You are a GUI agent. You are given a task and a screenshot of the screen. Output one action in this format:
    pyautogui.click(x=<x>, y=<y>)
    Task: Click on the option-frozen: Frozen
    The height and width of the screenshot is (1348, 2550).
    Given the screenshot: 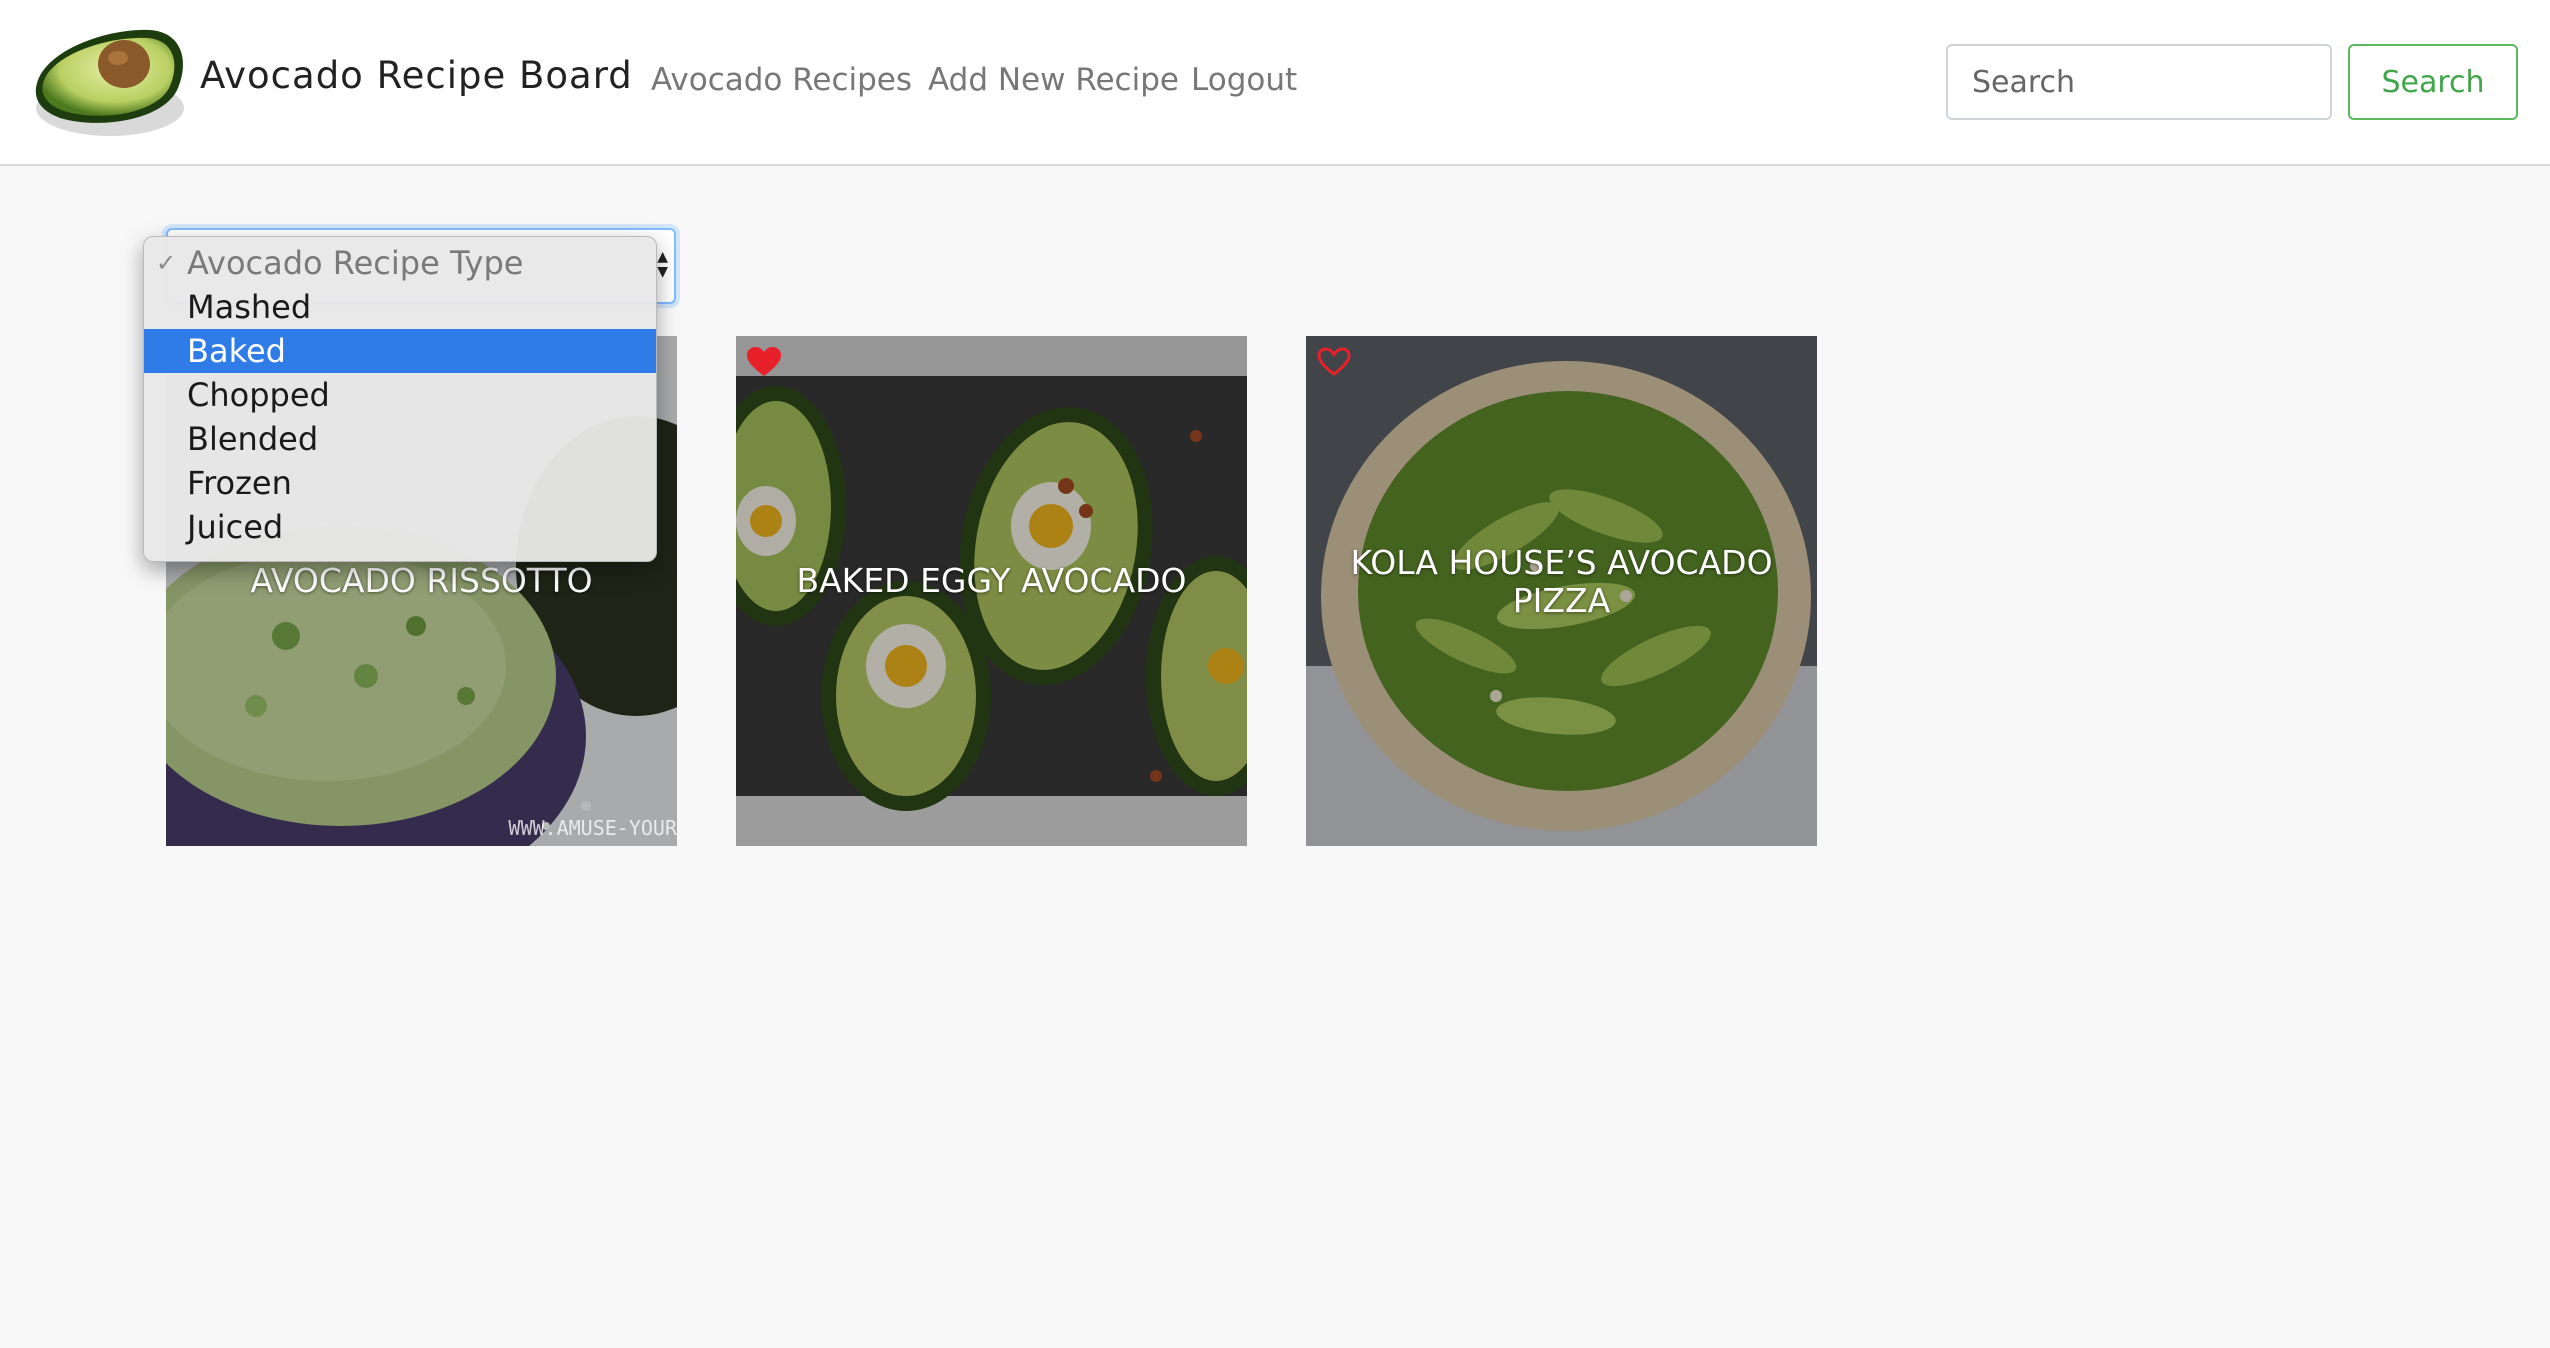 What is the action you would take?
    pyautogui.click(x=400, y=483)
    